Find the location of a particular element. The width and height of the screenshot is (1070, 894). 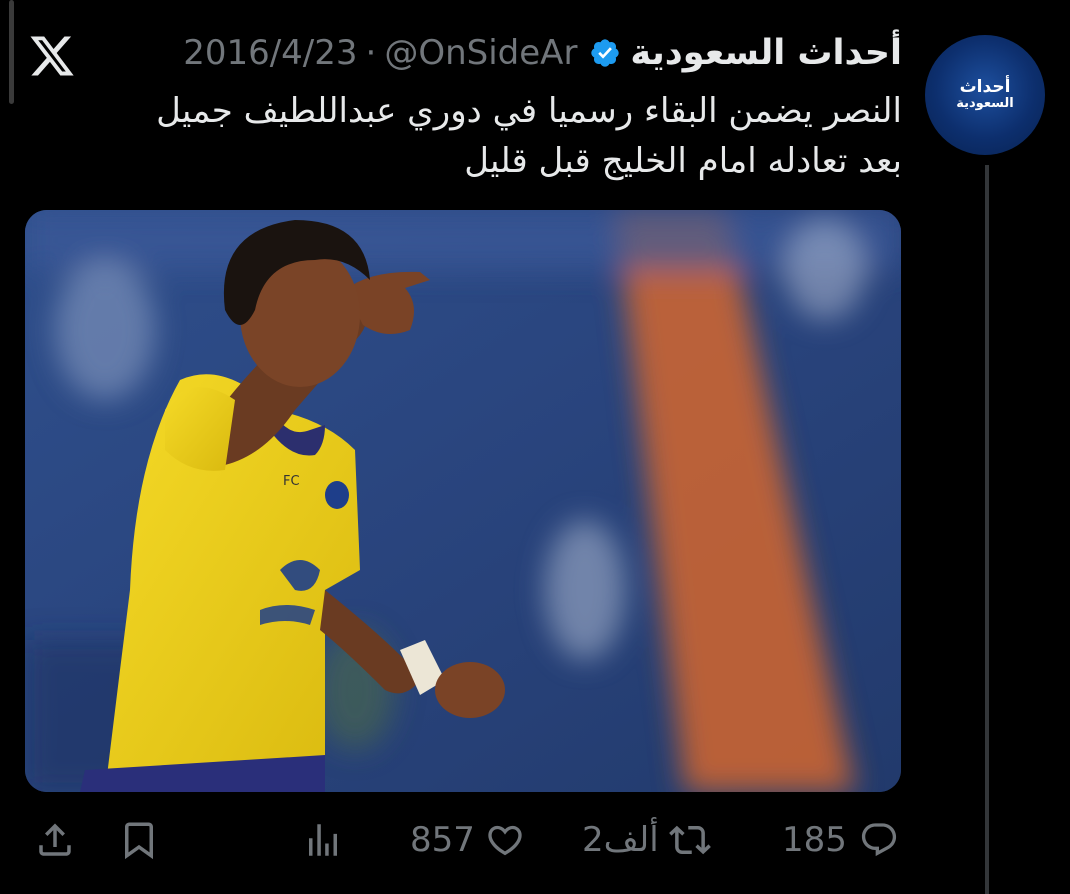

tweet-actions-bar: 185 2ألف 857 is located at coordinates (535, 840).